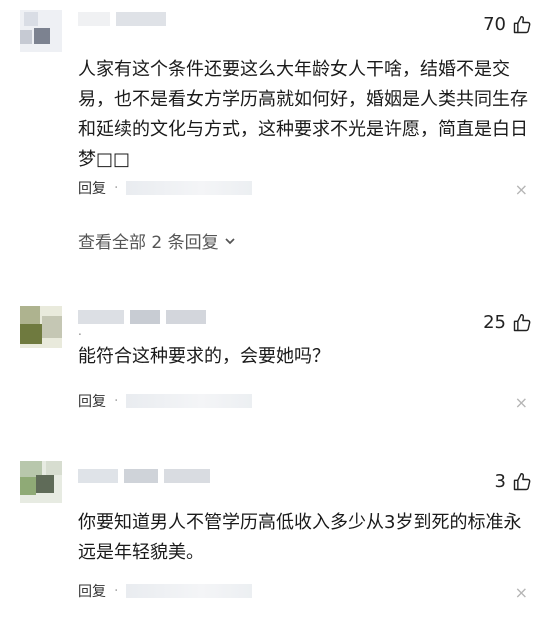  Describe the element at coordinates (204, 356) in the screenshot. I see `comment-text: 能符合这种要求的，会要她吗？` at that location.